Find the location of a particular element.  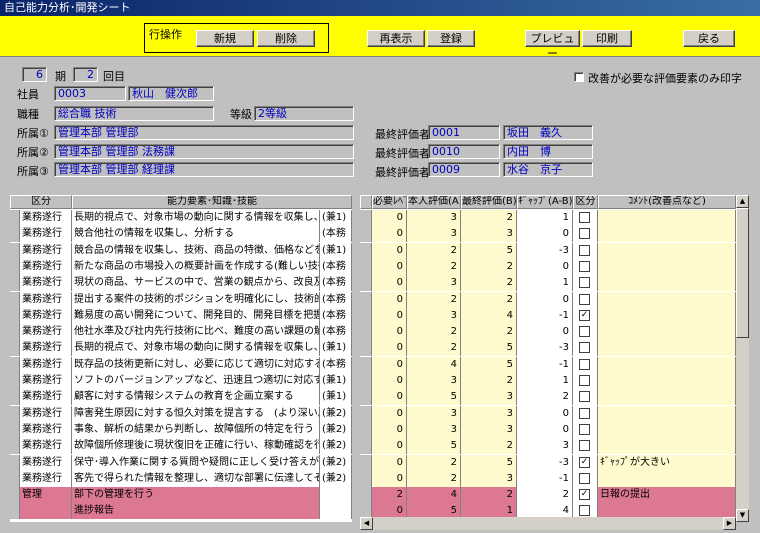

evaluation-row: 0 2 3 -1 is located at coordinates (548, 478).